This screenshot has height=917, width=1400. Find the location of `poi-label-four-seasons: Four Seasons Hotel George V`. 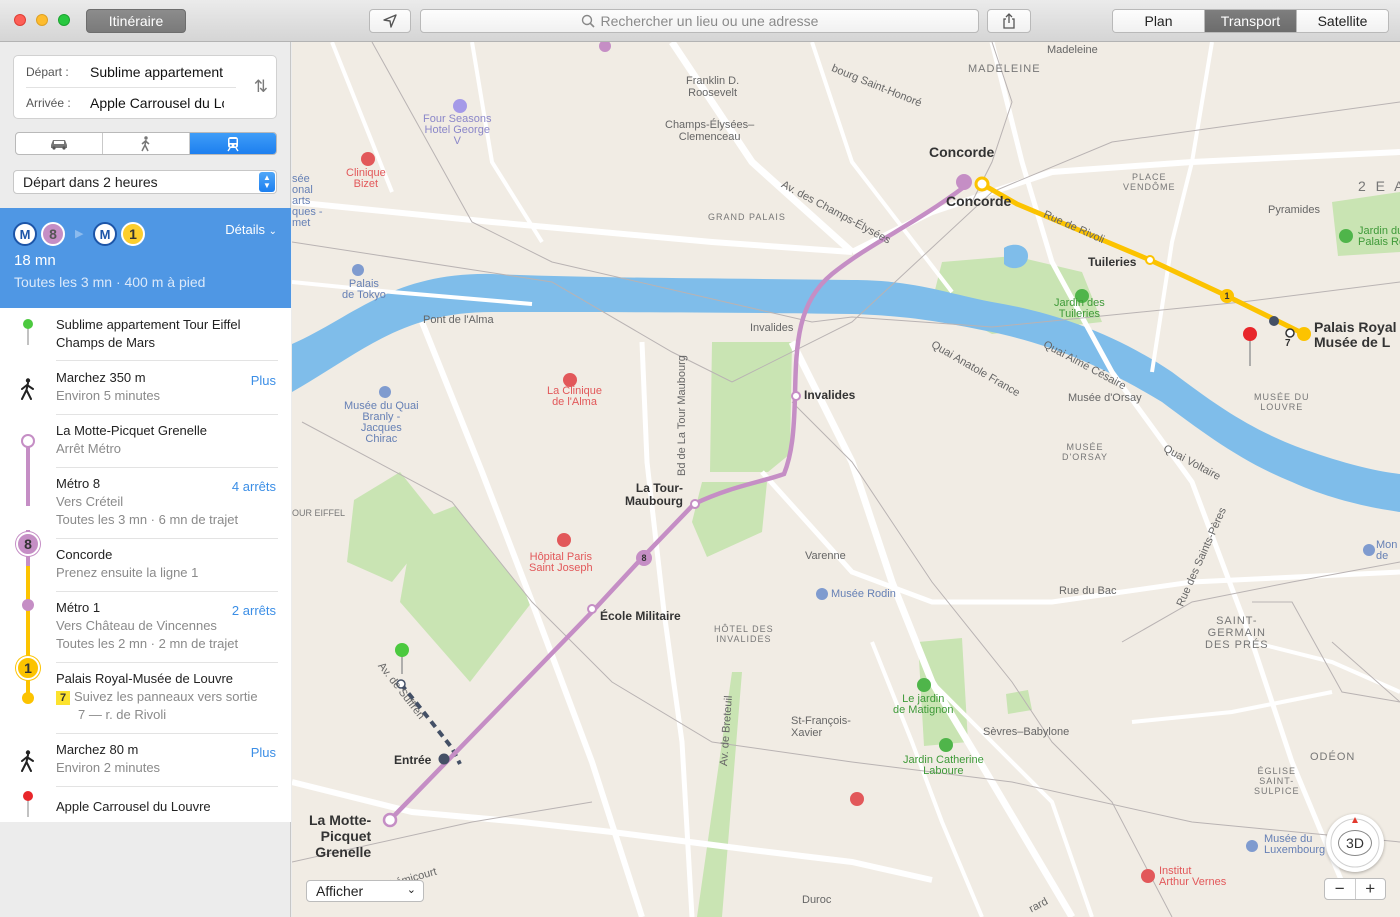

poi-label-four-seasons: Four Seasons Hotel George V is located at coordinates (457, 130).